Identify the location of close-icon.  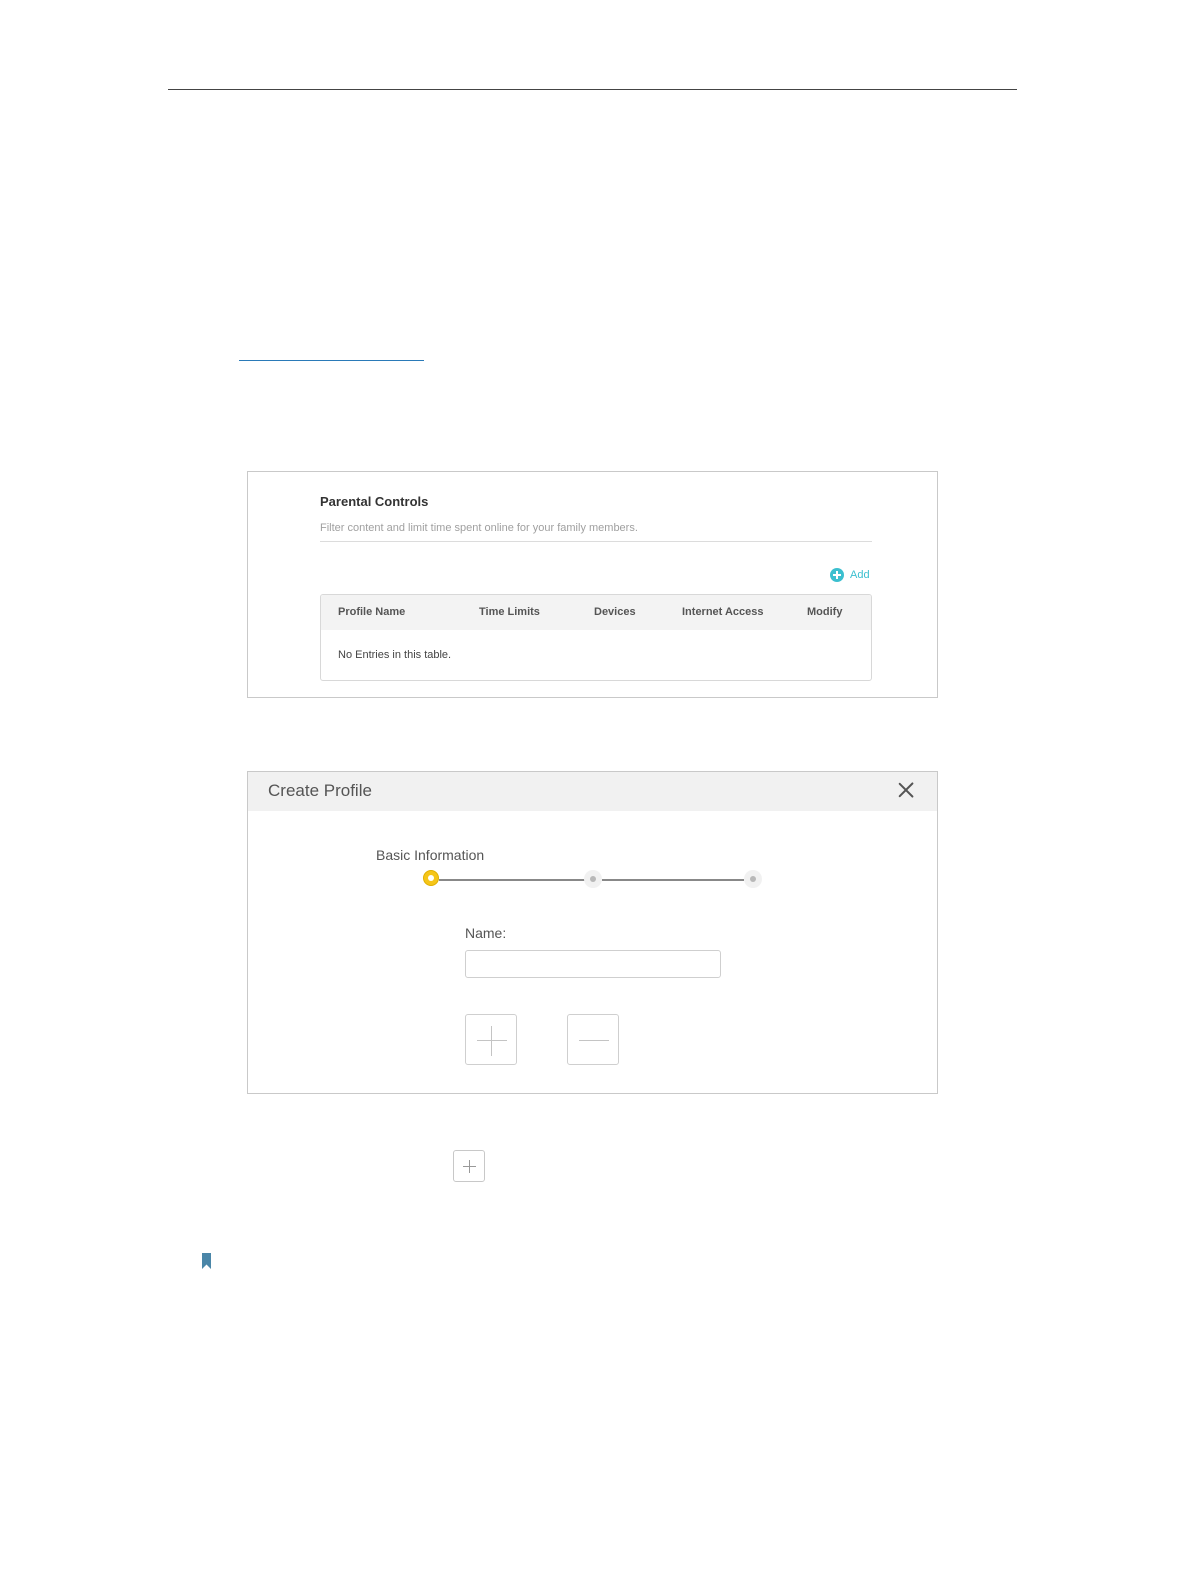
(906, 790).